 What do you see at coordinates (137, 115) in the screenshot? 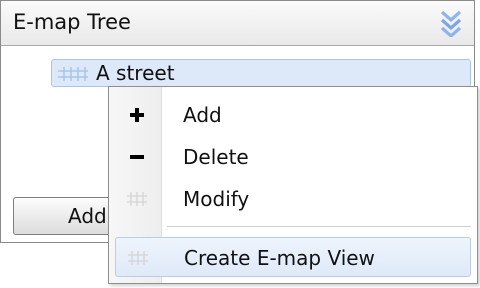
I see `plus-icon` at bounding box center [137, 115].